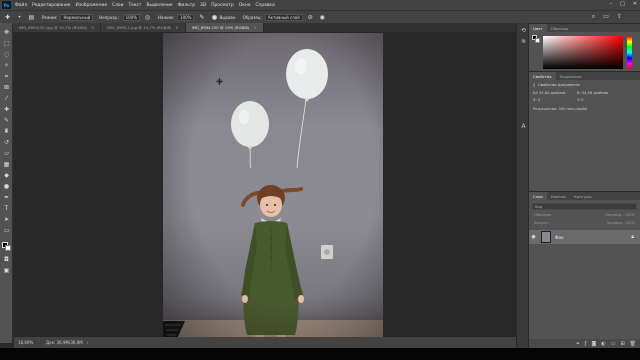 The image size is (640, 360). I want to click on screen-mode-icon: ▣, so click(6, 270).